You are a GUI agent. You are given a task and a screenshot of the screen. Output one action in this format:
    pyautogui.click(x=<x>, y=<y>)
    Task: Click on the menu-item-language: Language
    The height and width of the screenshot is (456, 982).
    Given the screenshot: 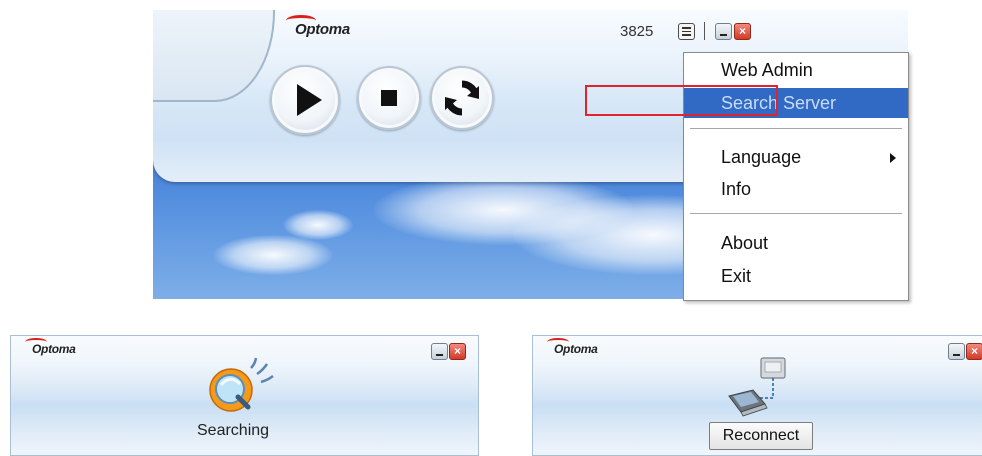 What is the action you would take?
    pyautogui.click(x=796, y=157)
    